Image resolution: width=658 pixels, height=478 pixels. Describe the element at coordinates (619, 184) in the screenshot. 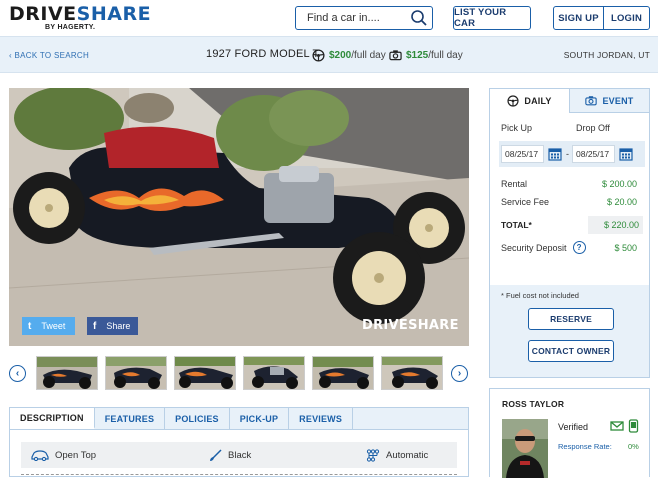

I see `rental-value: $ 200.00` at that location.